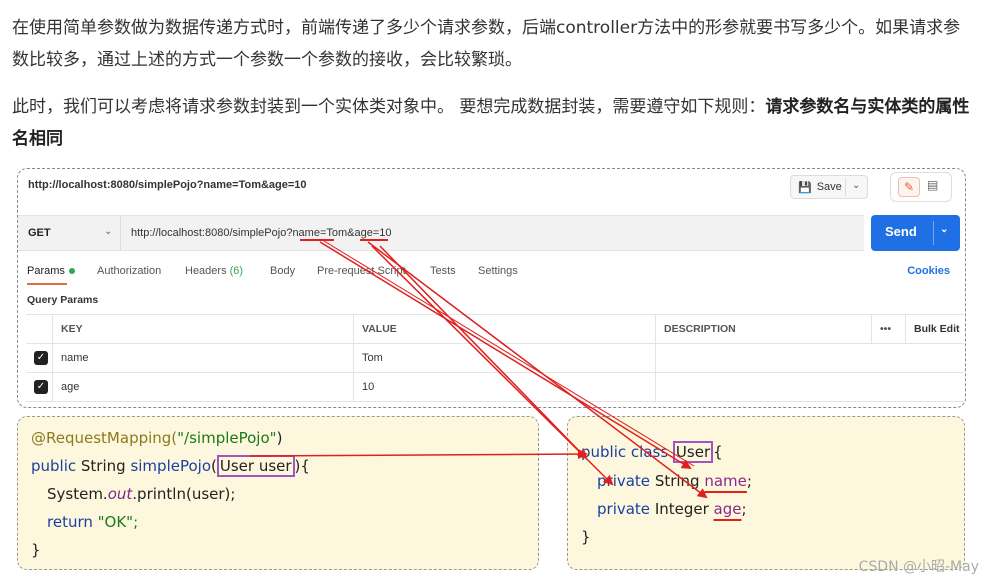  Describe the element at coordinates (845, 187) in the screenshot. I see `save-divider` at that location.